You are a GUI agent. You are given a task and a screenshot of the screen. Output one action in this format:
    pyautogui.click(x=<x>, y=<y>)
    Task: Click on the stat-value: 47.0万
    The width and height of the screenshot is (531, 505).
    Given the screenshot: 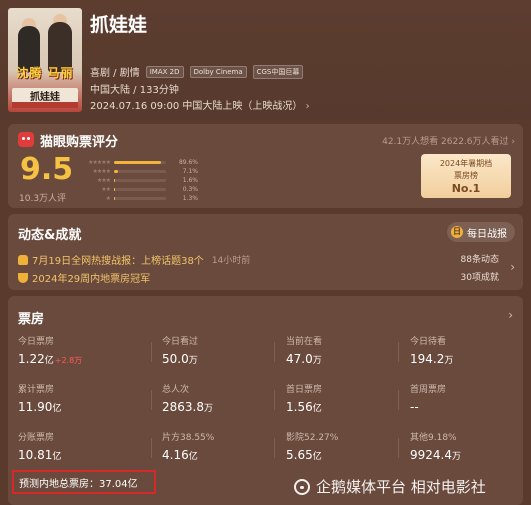 What is the action you would take?
    pyautogui.click(x=346, y=359)
    